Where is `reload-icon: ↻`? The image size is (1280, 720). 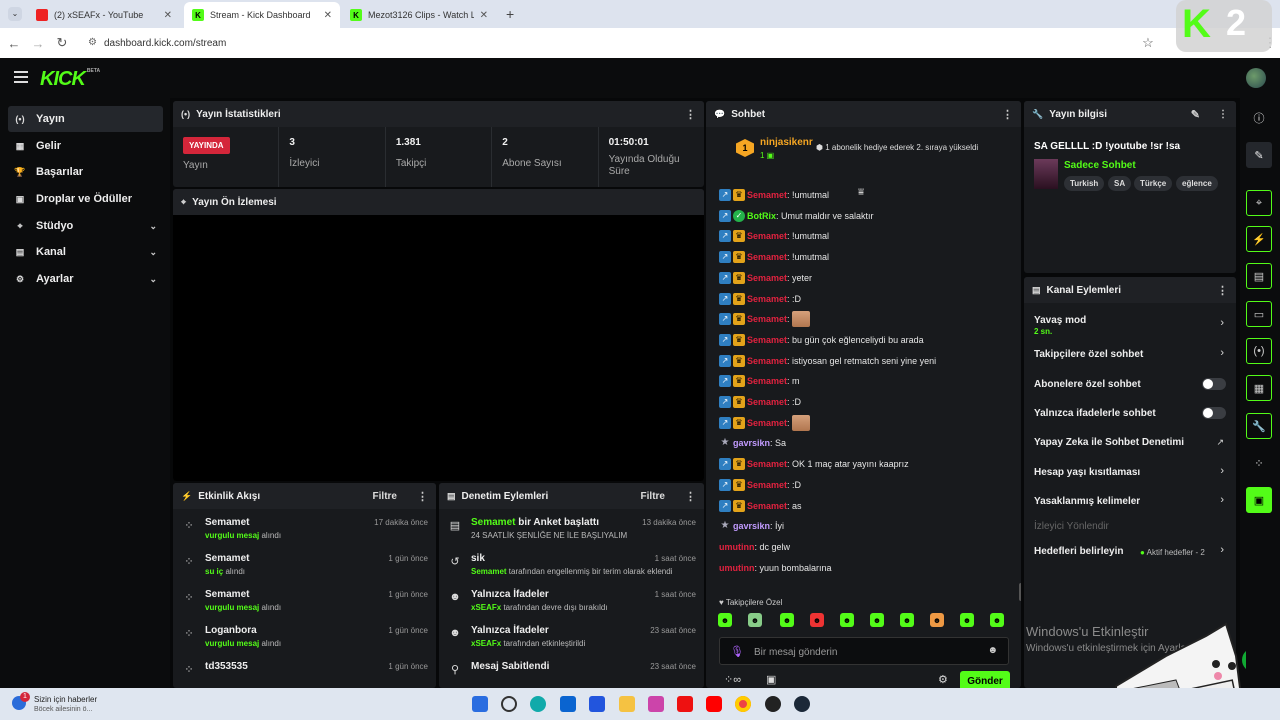 reload-icon: ↻ is located at coordinates (62, 43).